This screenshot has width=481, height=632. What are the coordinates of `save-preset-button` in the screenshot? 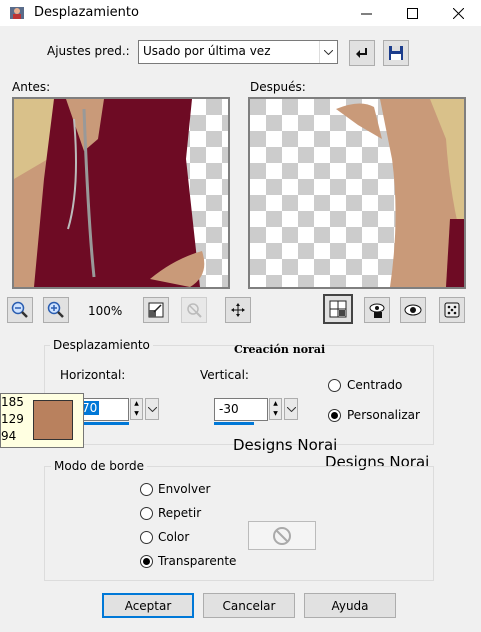 It's located at (396, 53).